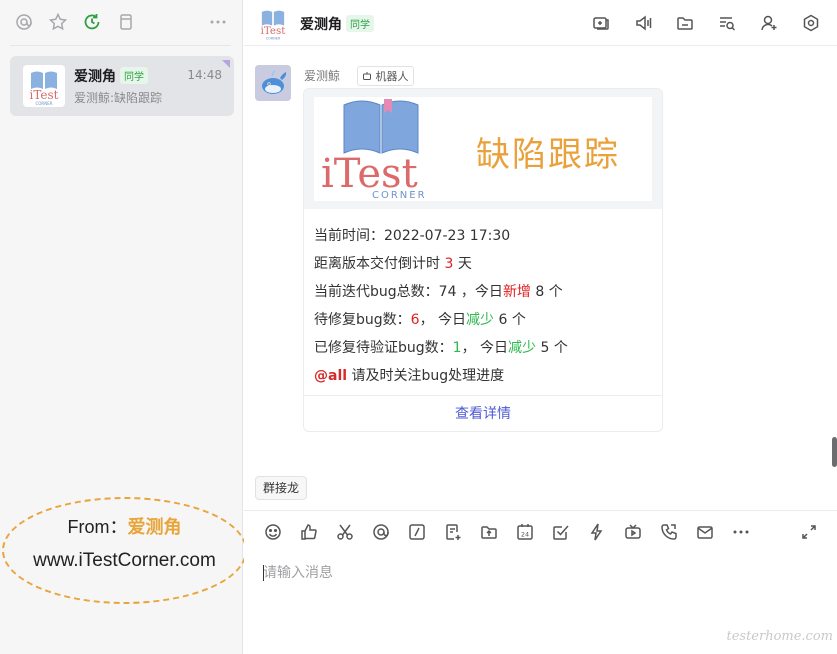  I want to click on lightning-icon, so click(597, 532).